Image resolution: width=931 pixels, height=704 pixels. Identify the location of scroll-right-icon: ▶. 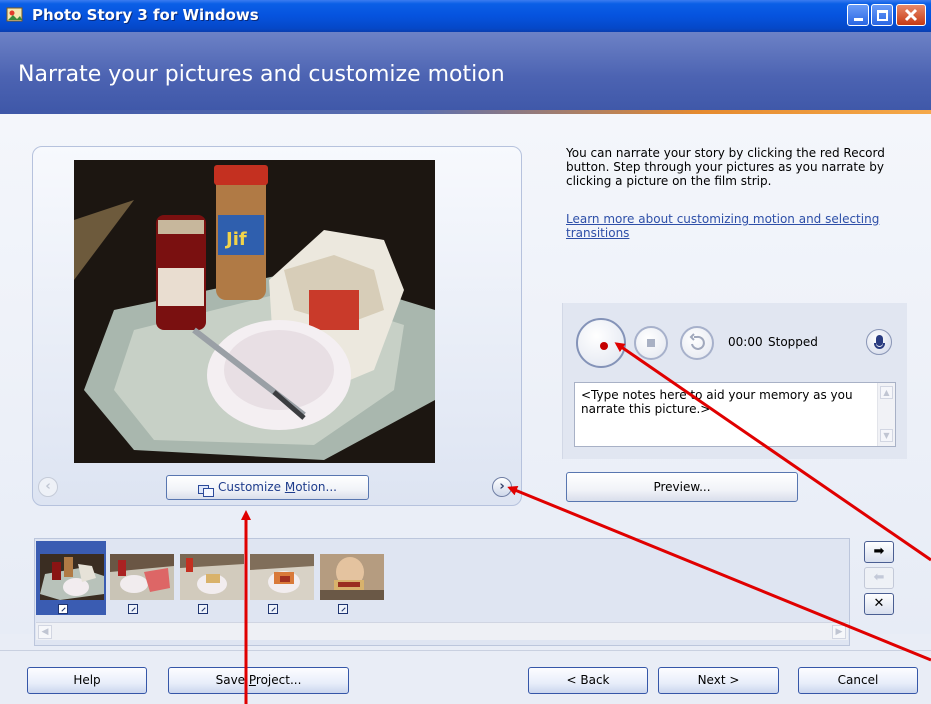
(839, 632).